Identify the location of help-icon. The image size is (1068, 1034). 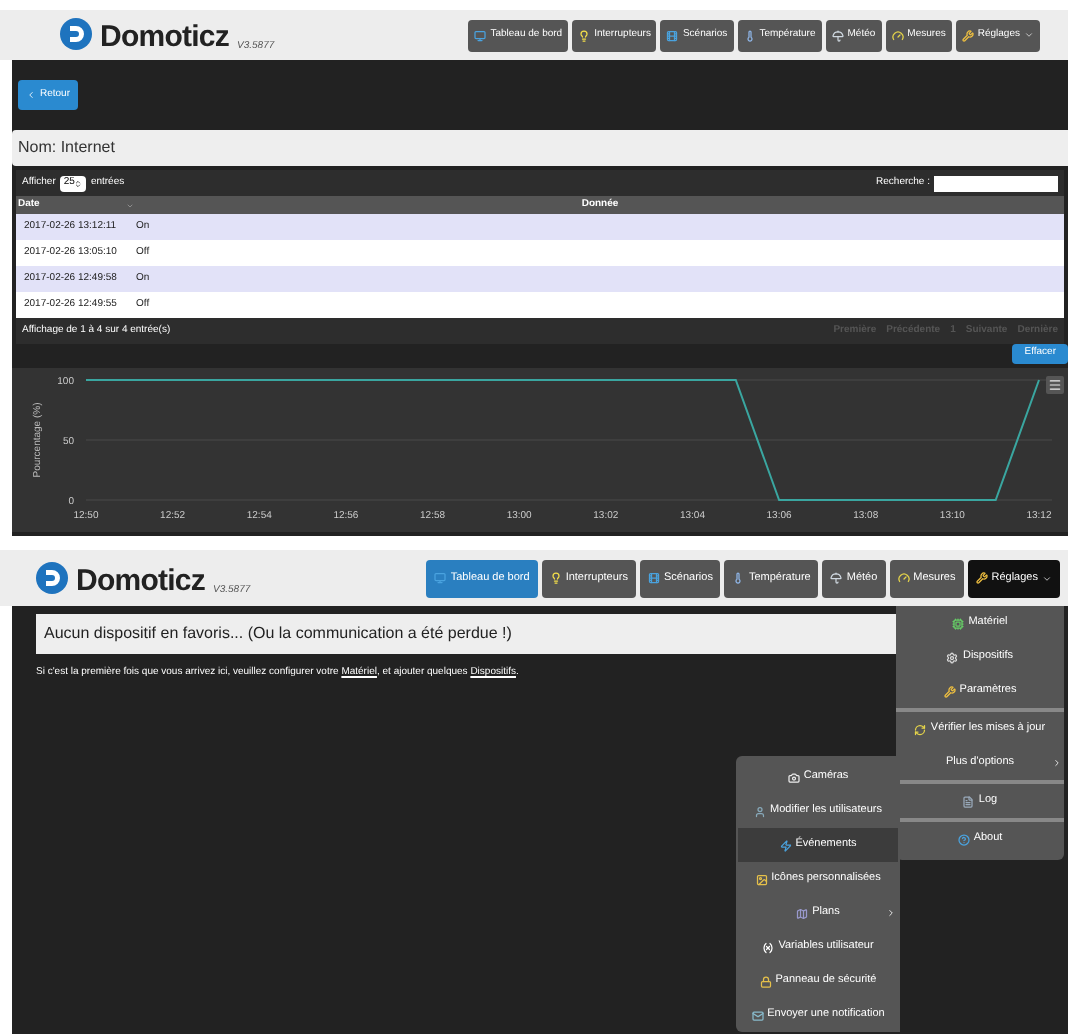
(963, 839).